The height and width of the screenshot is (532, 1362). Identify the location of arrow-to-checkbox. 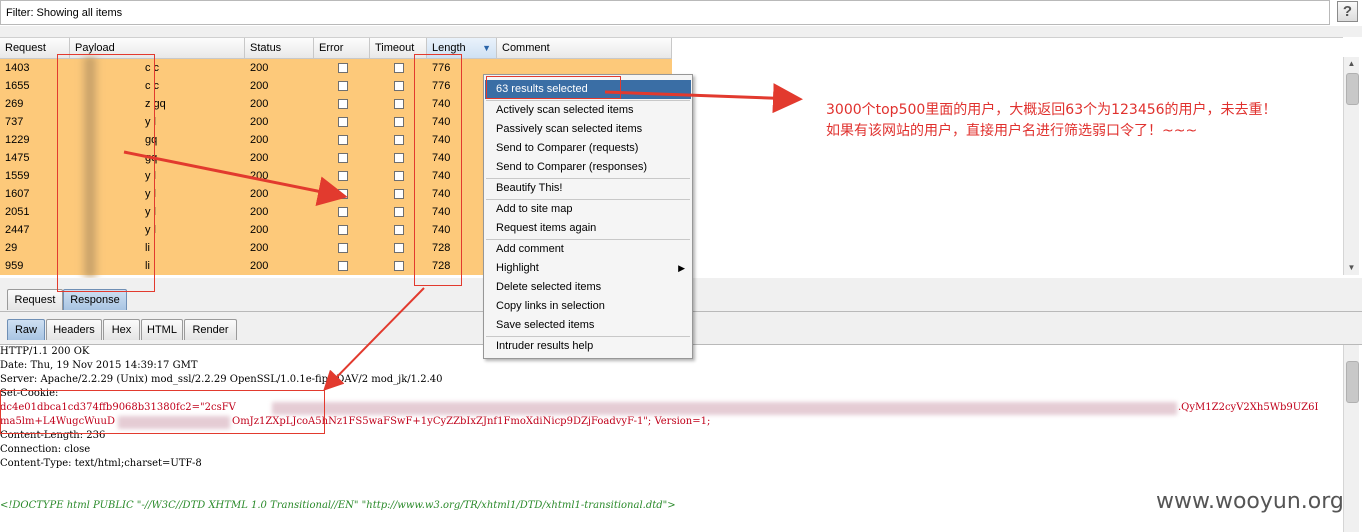
(235, 178).